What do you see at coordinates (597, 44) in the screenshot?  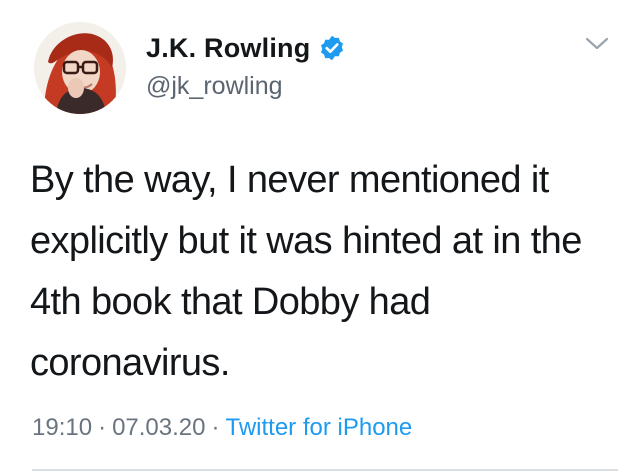 I see `chevron-down-icon` at bounding box center [597, 44].